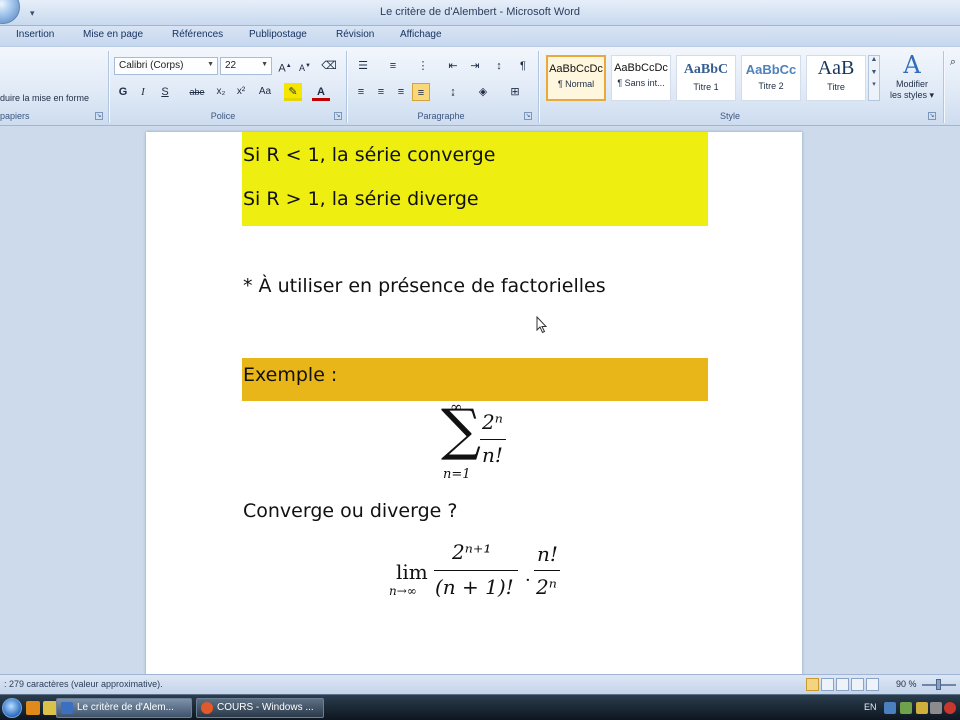 This screenshot has width=960, height=720. I want to click on tab-references: Références, so click(197, 34).